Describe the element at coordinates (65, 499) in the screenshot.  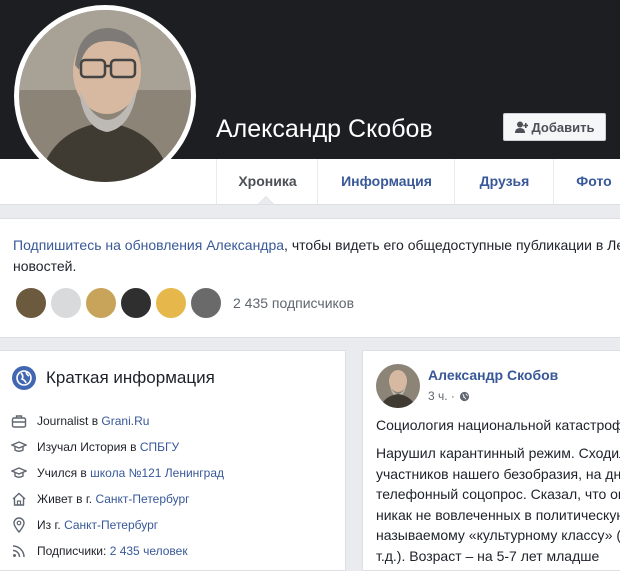
I see `intro-row-text: Живет в г.` at that location.